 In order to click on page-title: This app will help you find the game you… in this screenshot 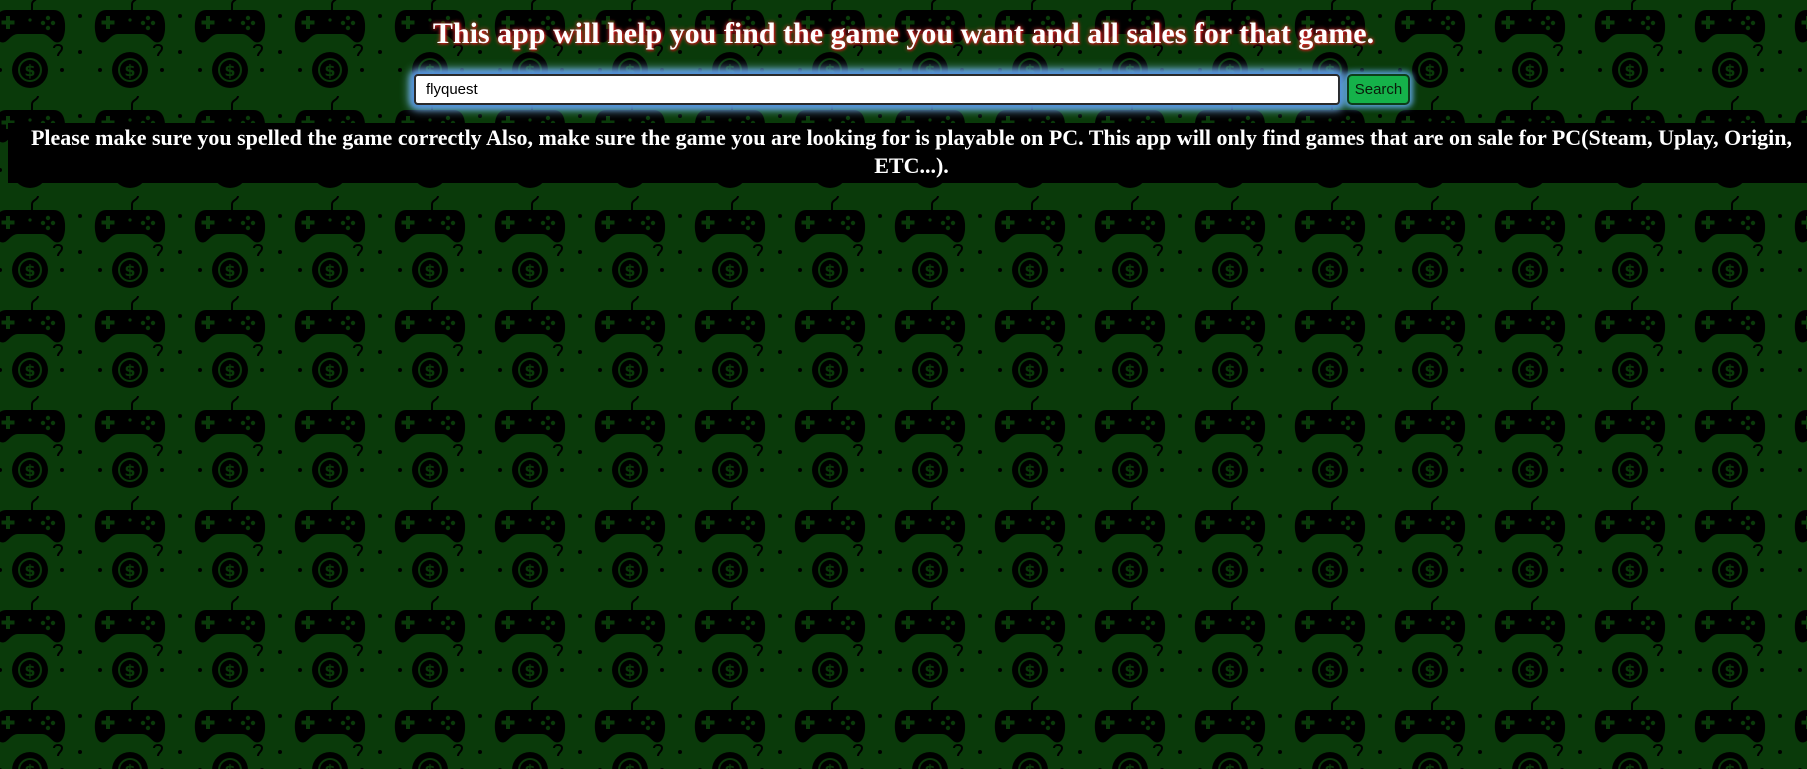, I will do `click(903, 33)`.